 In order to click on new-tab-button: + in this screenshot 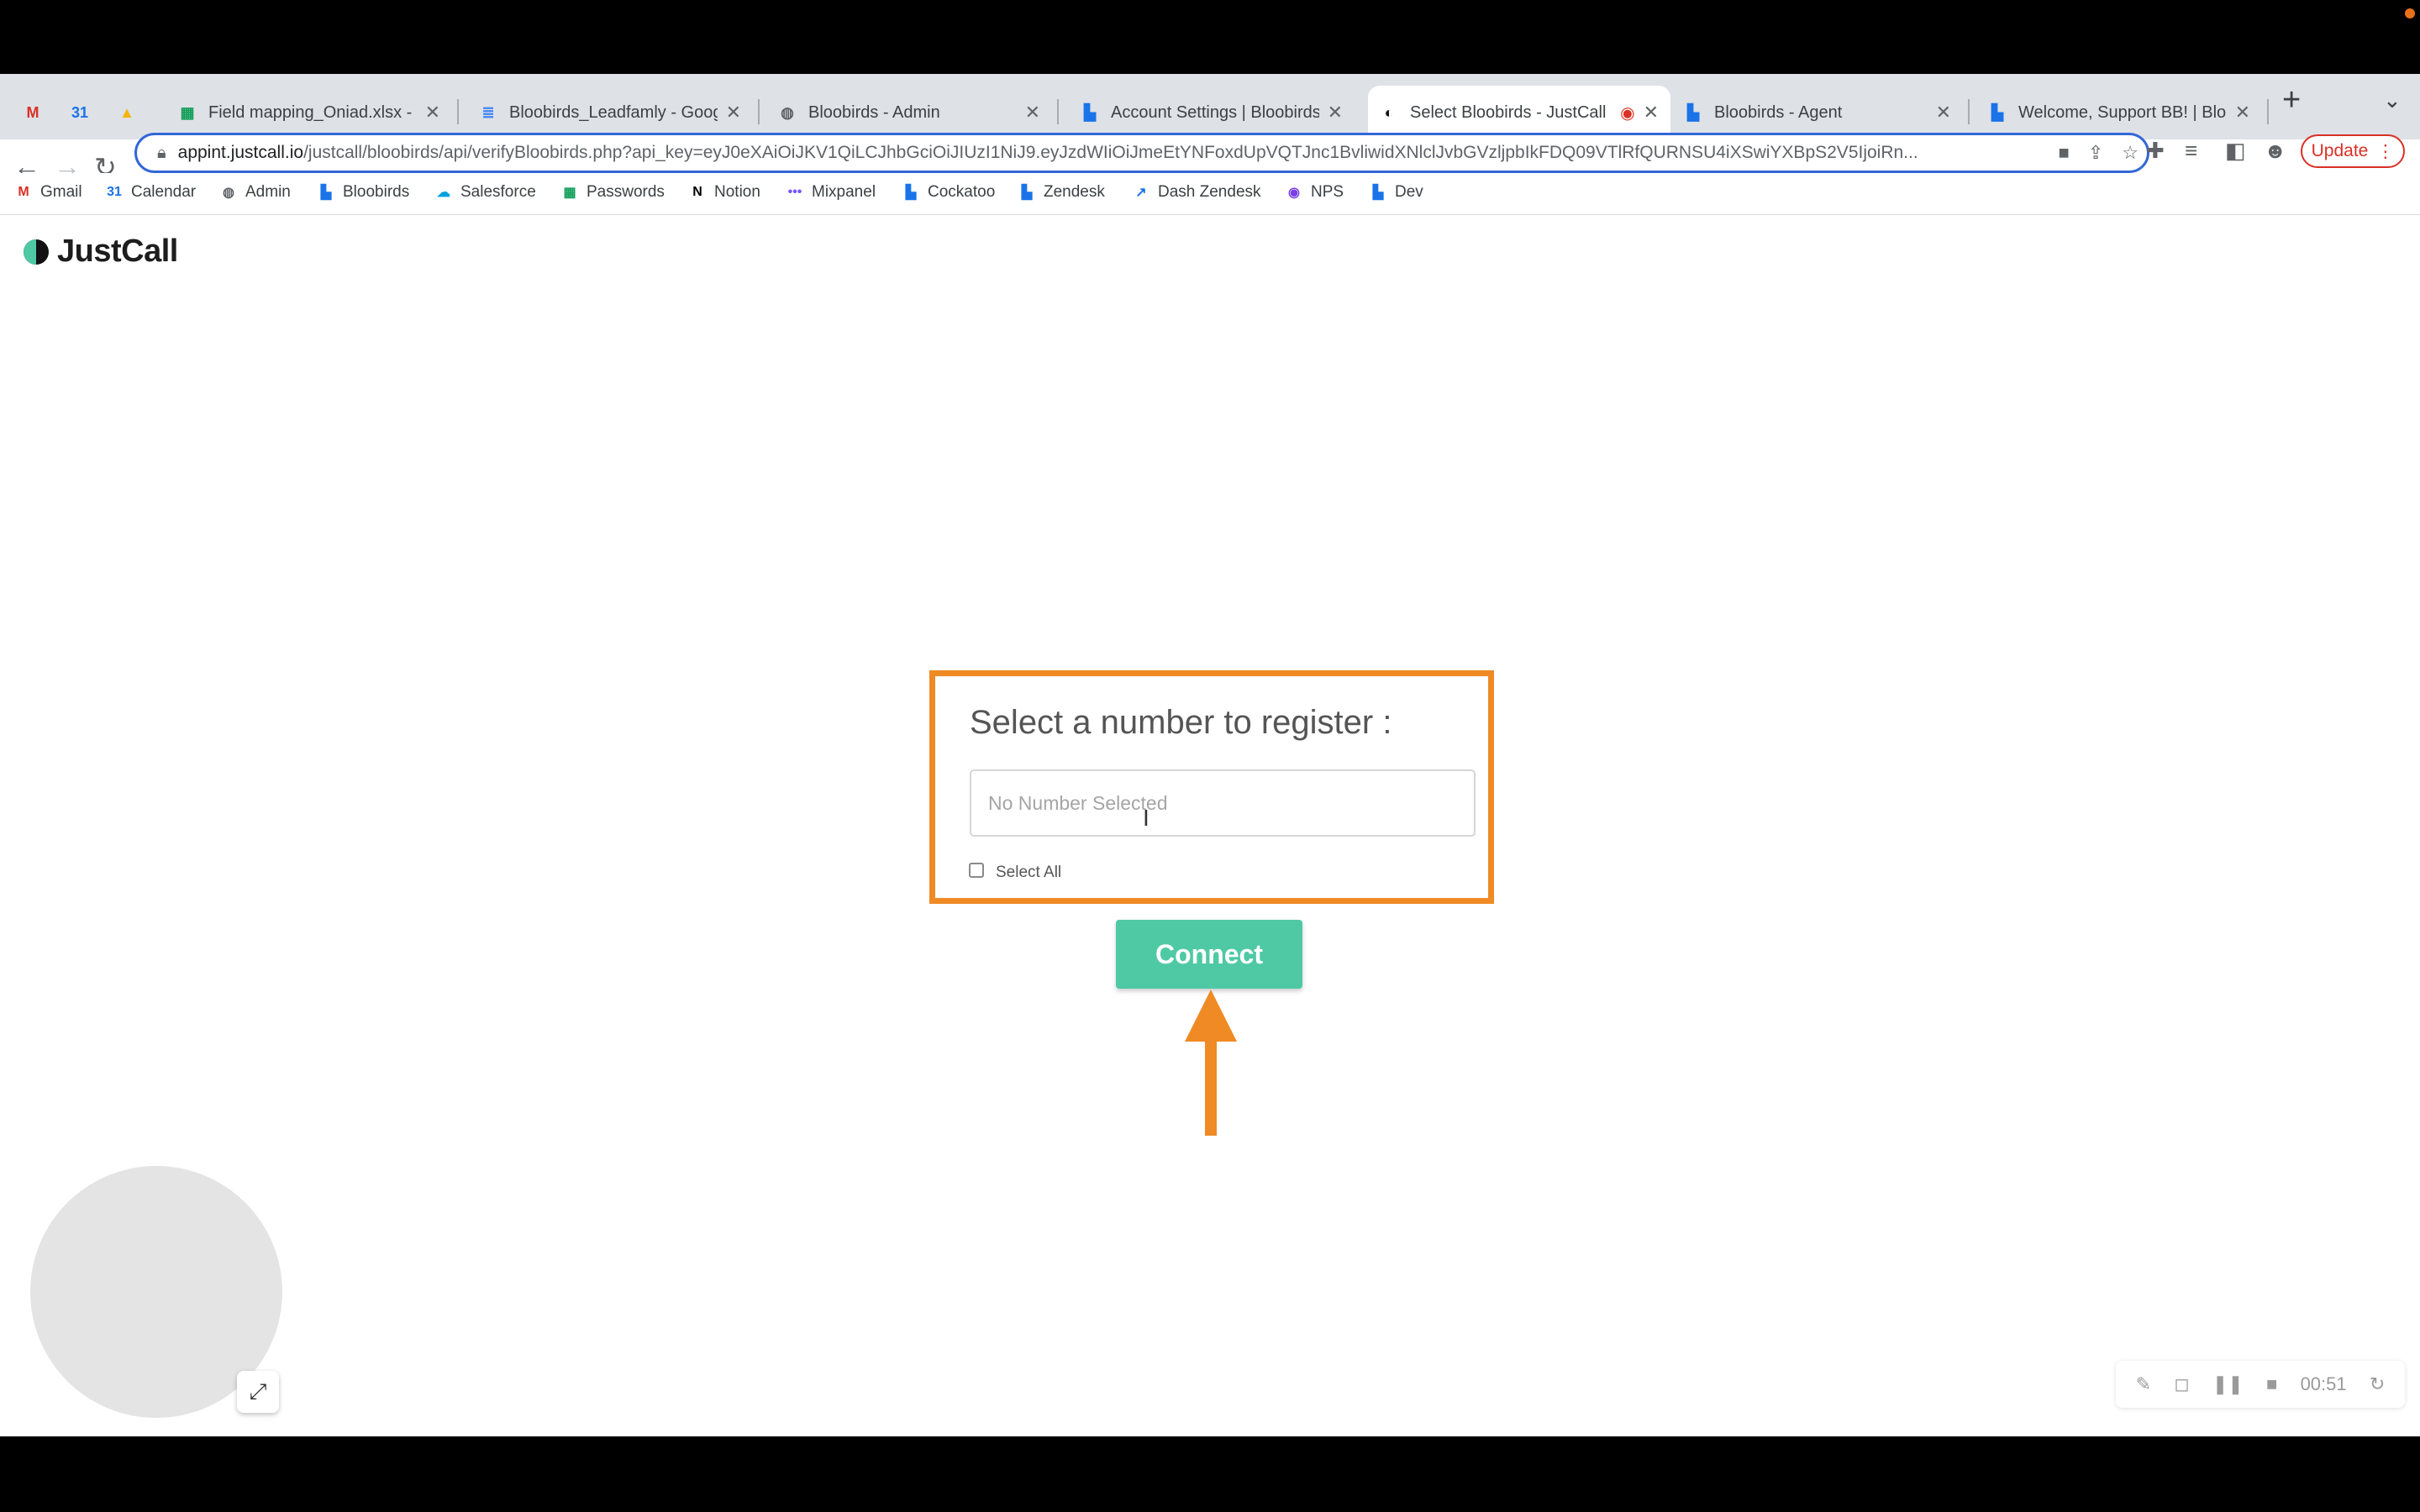, I will do `click(2291, 100)`.